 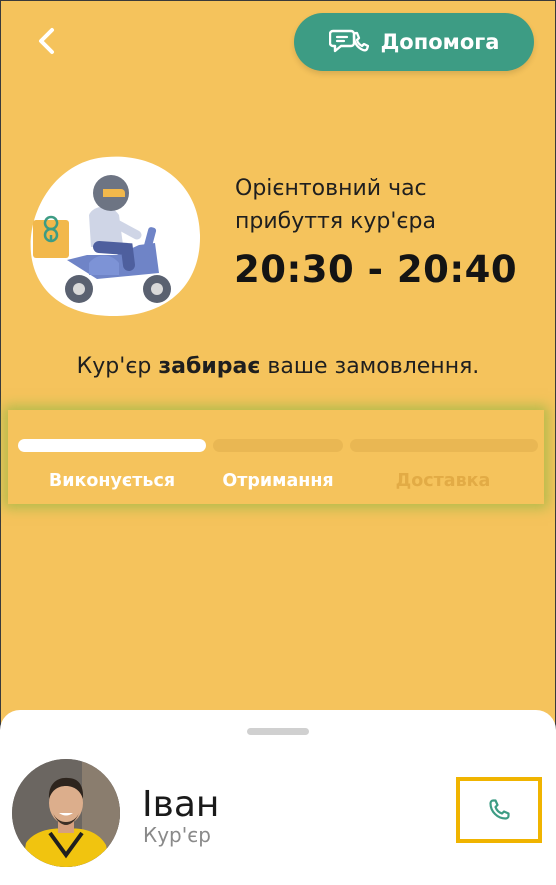 I want to click on chevron-left-icon, so click(x=46, y=41).